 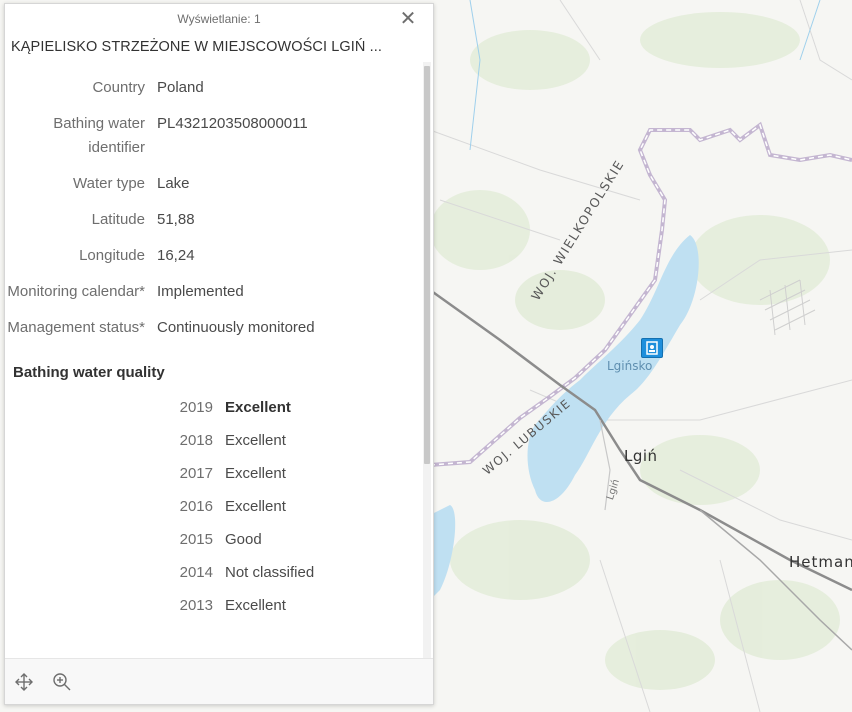 I want to click on bathing-site-icon, so click(x=652, y=348).